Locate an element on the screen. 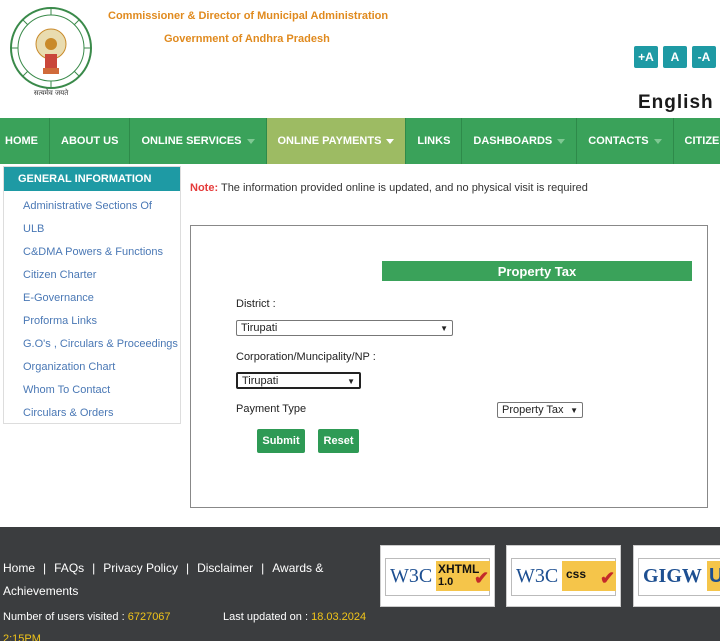  nav-about-us: ABOUT US is located at coordinates (90, 141).